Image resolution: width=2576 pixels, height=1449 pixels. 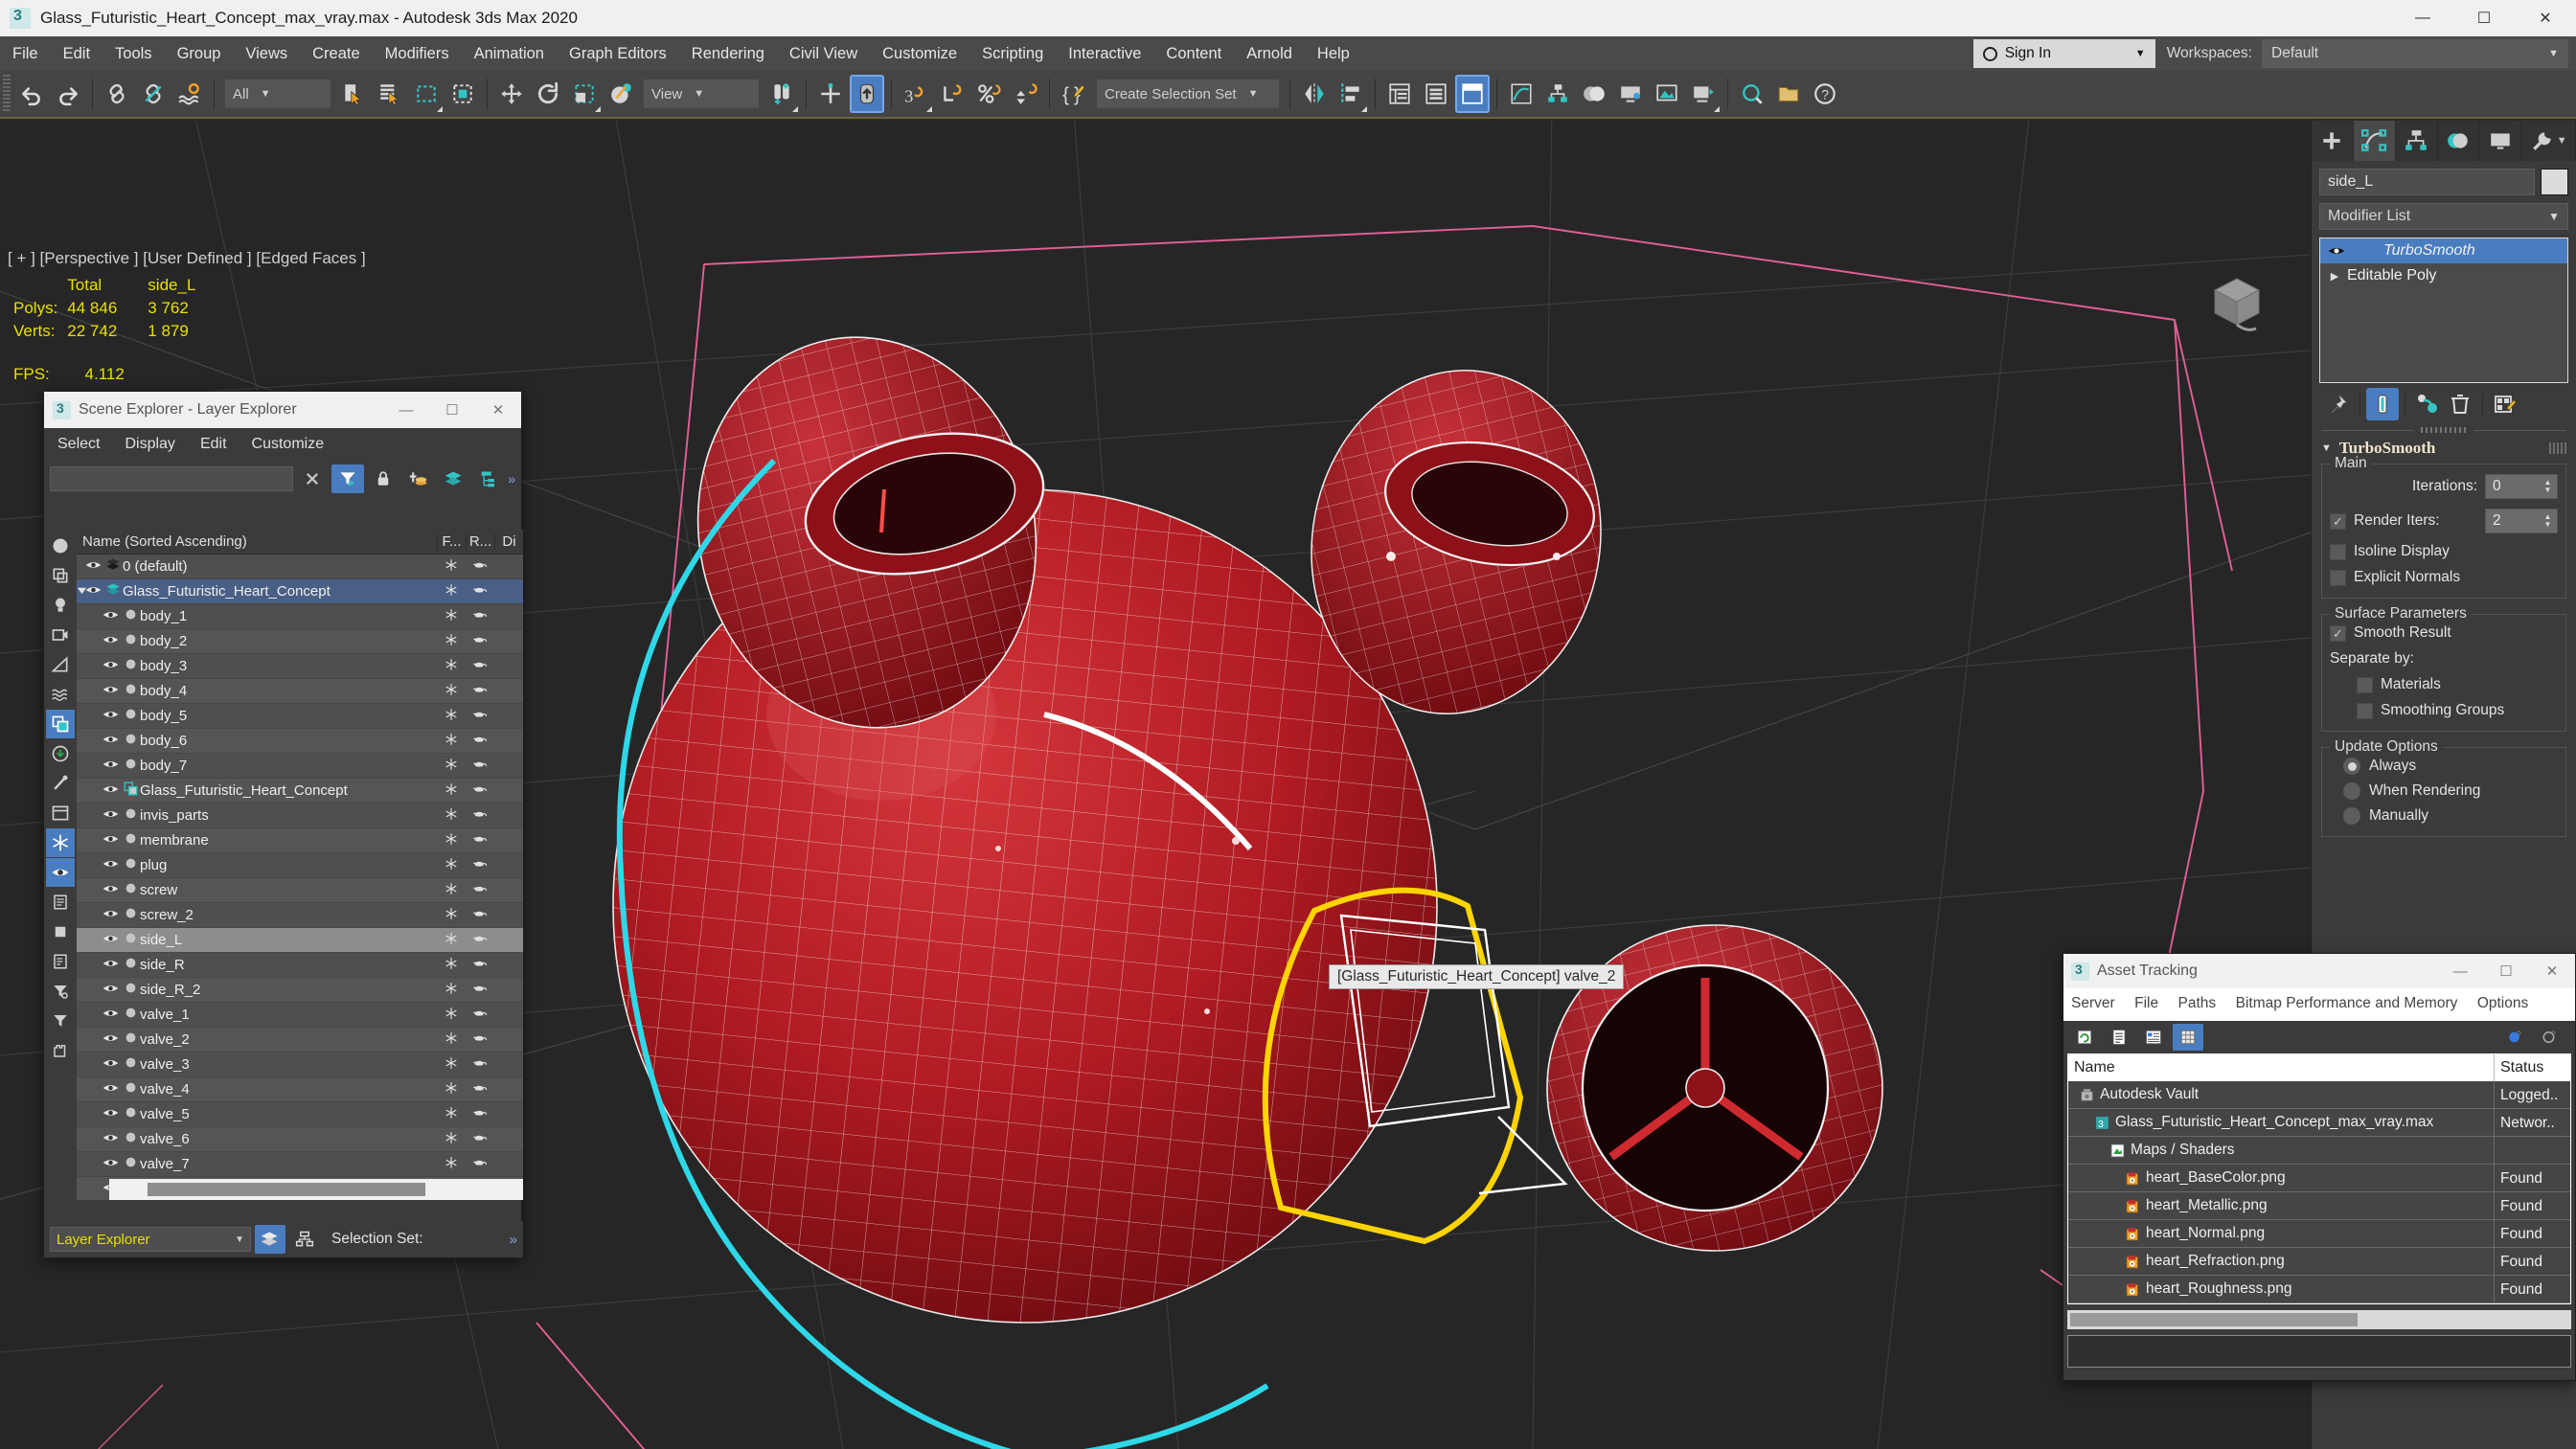 What do you see at coordinates (2554, 182) in the screenshot?
I see `object-color-swatch` at bounding box center [2554, 182].